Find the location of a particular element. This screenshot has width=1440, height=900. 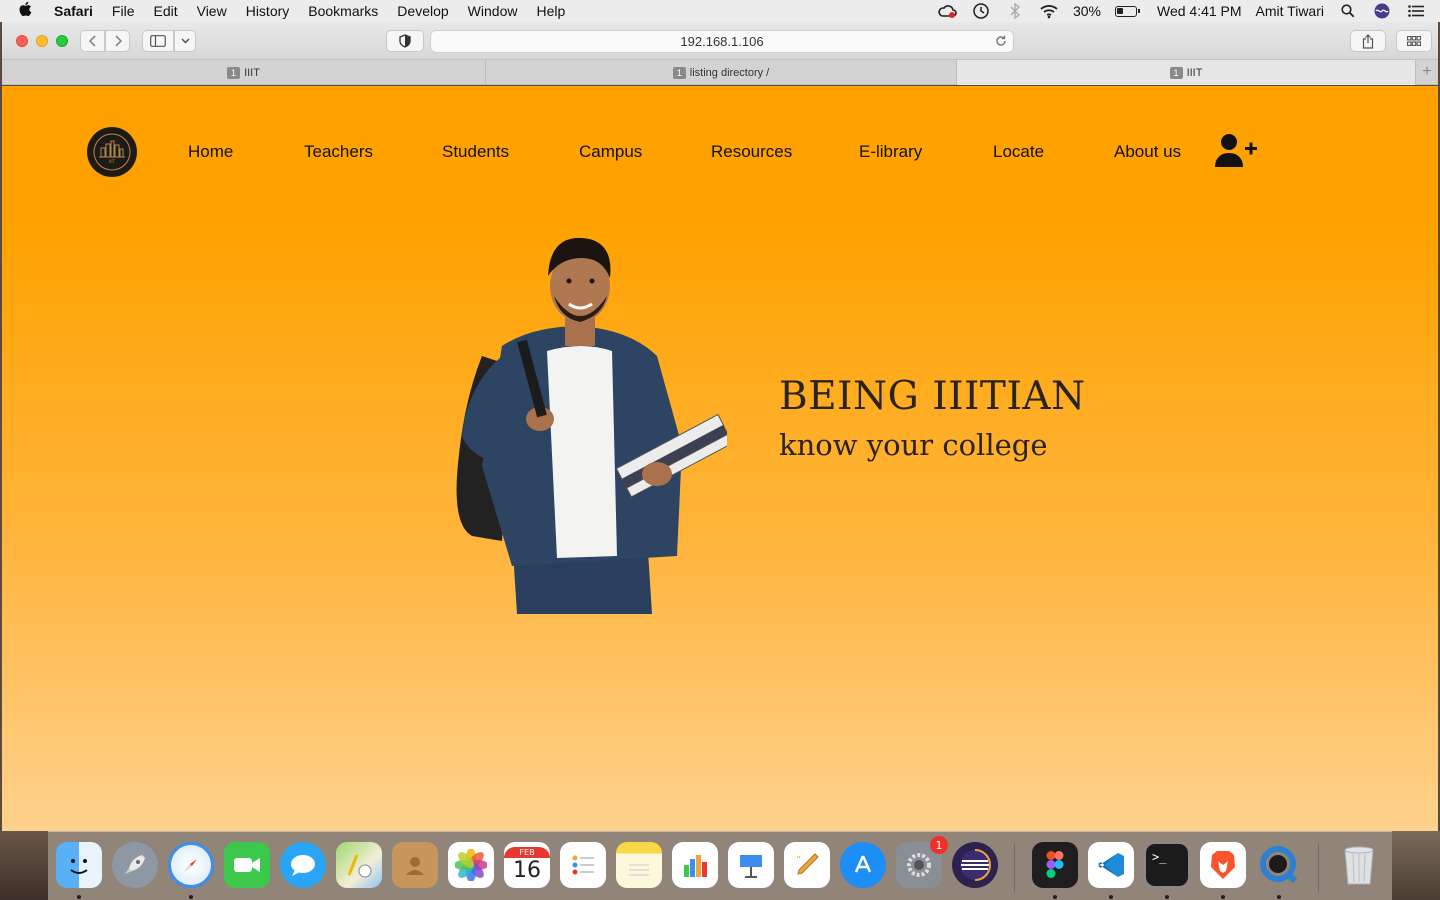

add-user-button is located at coordinates (1236, 151).